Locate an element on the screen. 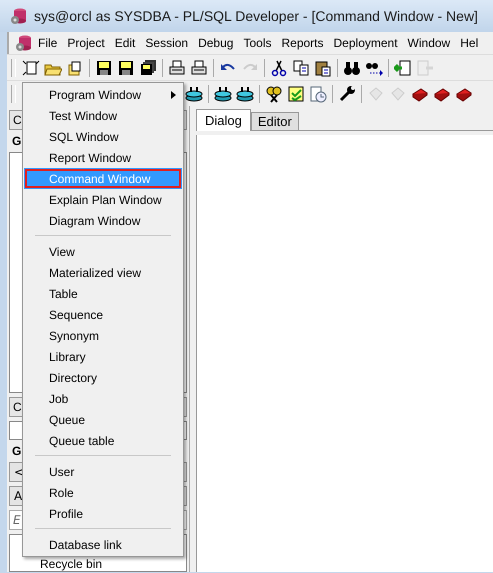 The image size is (493, 573). tab: Dialog is located at coordinates (223, 120).